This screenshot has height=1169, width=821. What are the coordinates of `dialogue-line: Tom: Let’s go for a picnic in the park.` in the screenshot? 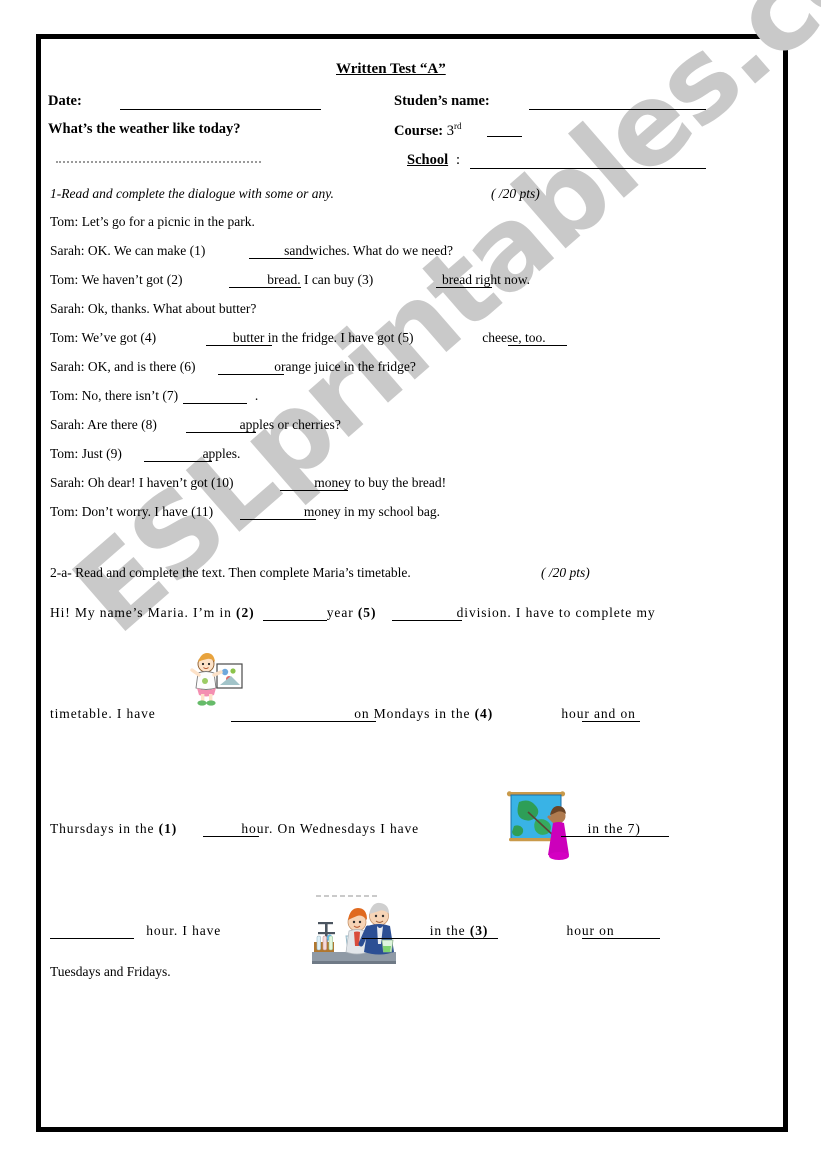 It's located at (152, 222).